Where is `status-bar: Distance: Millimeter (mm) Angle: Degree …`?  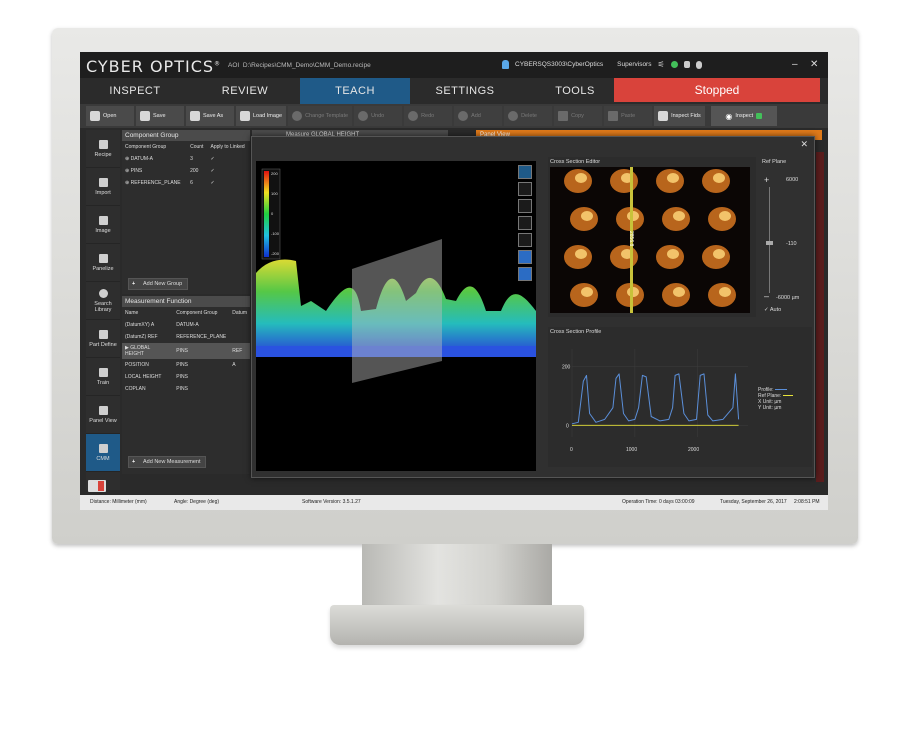
status-bar: Distance: Millimeter (mm) Angle: Degree … is located at coordinates (454, 502).